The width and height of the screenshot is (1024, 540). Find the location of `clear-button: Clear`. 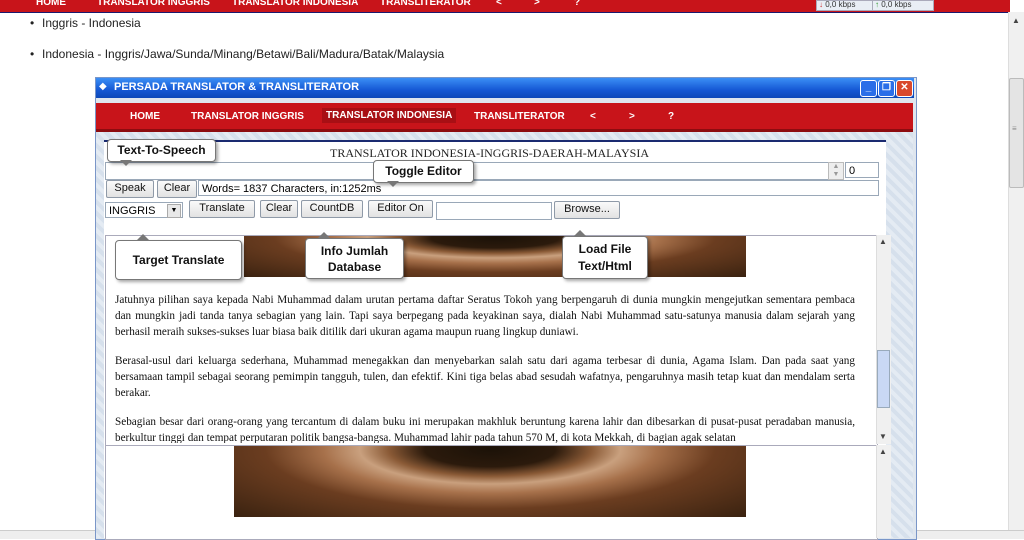

clear-button: Clear is located at coordinates (177, 189).